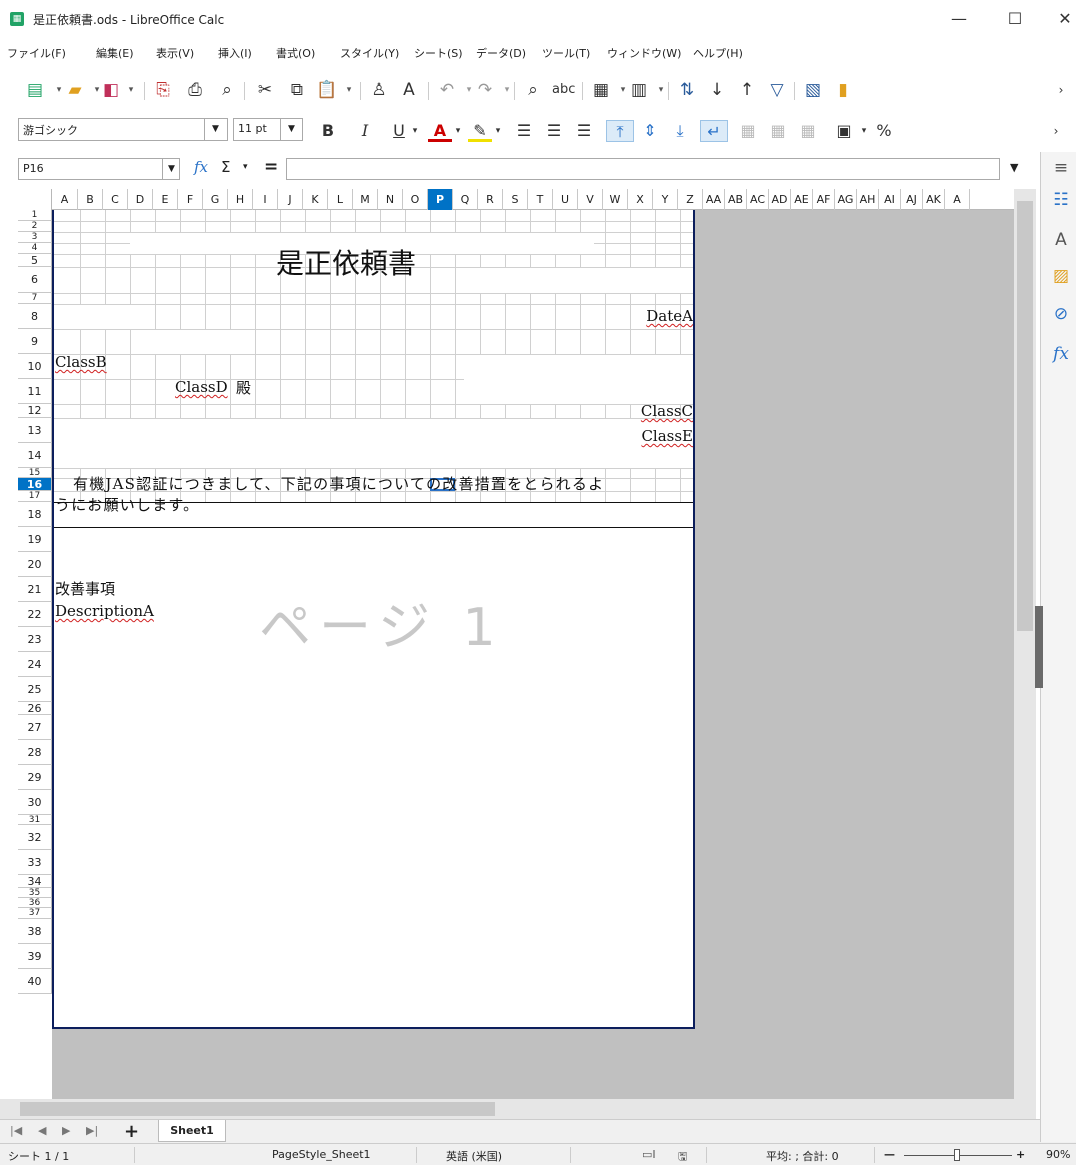 The image size is (1076, 1165). What do you see at coordinates (1061, 169) in the screenshot?
I see `sidebar-menu-icon: ≡` at bounding box center [1061, 169].